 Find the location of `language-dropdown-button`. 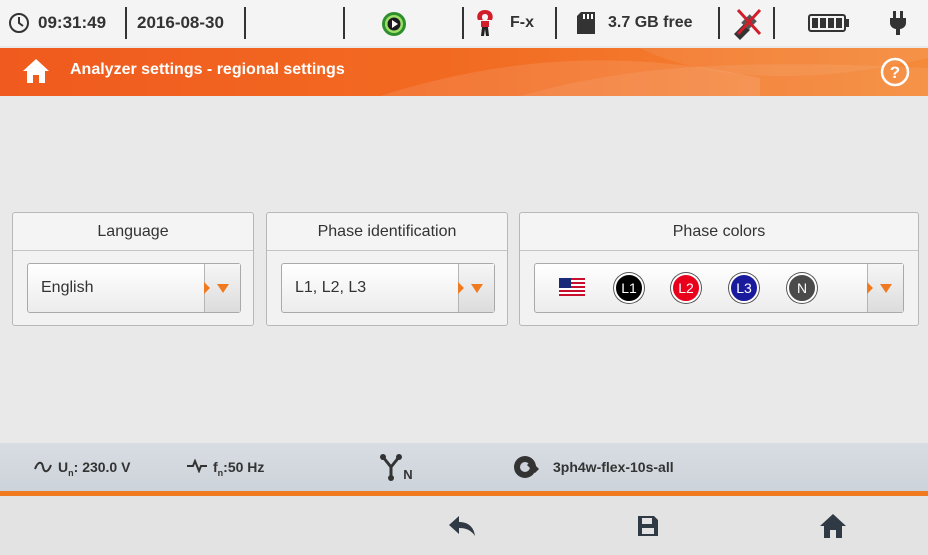

language-dropdown-button is located at coordinates (222, 288).